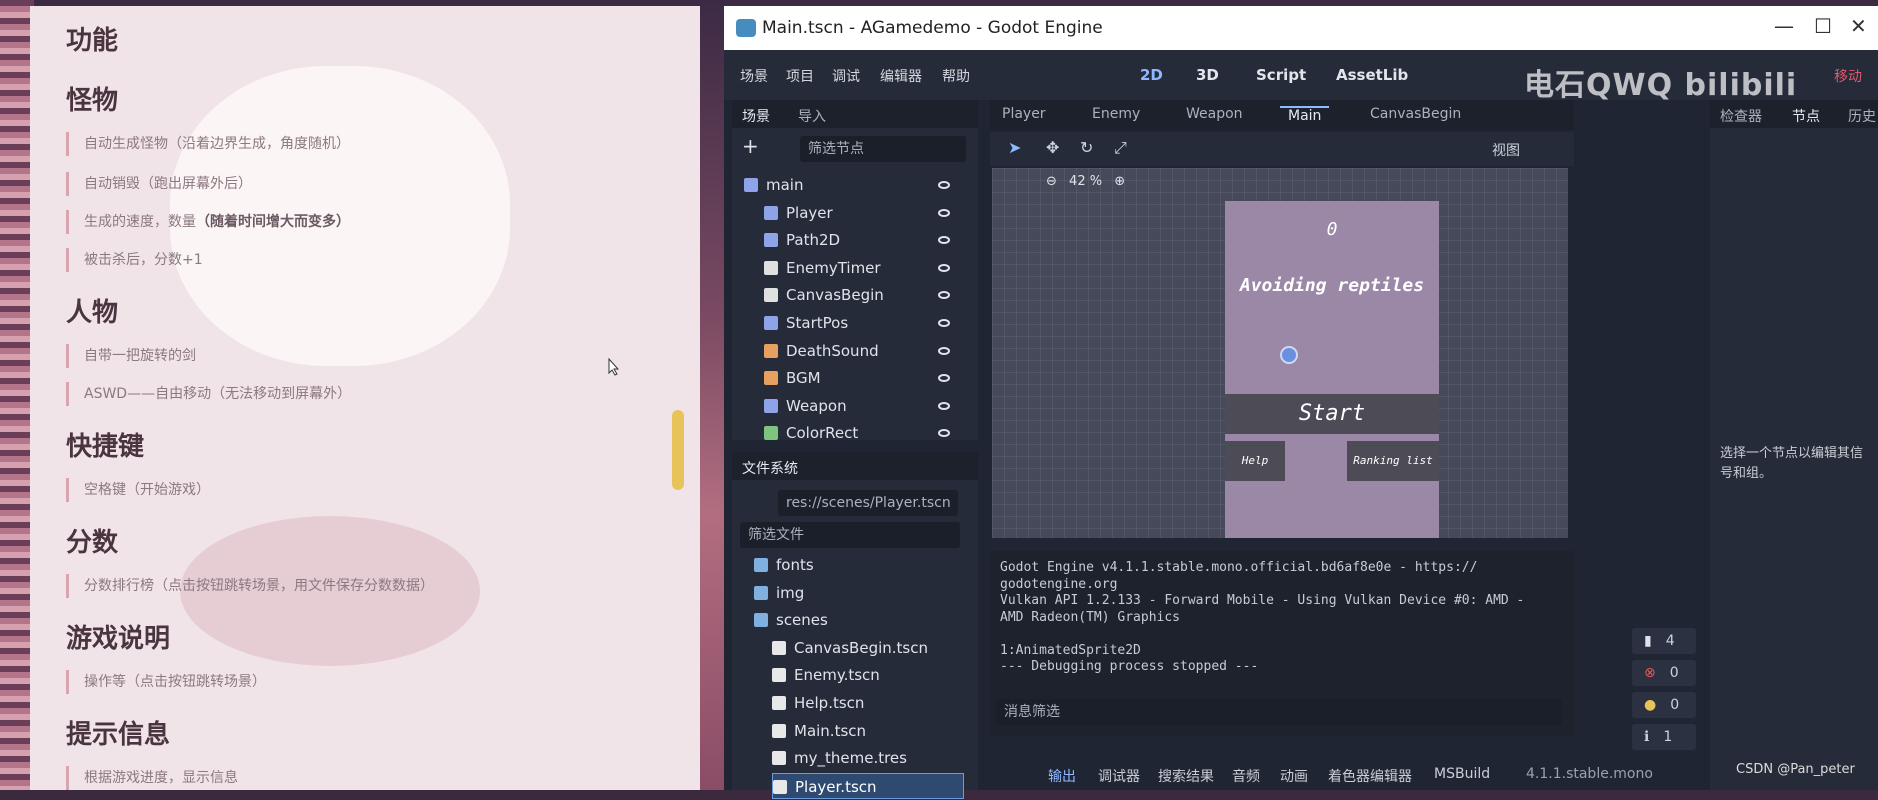  What do you see at coordinates (1858, 26) in the screenshot?
I see `close-button: ✕` at bounding box center [1858, 26].